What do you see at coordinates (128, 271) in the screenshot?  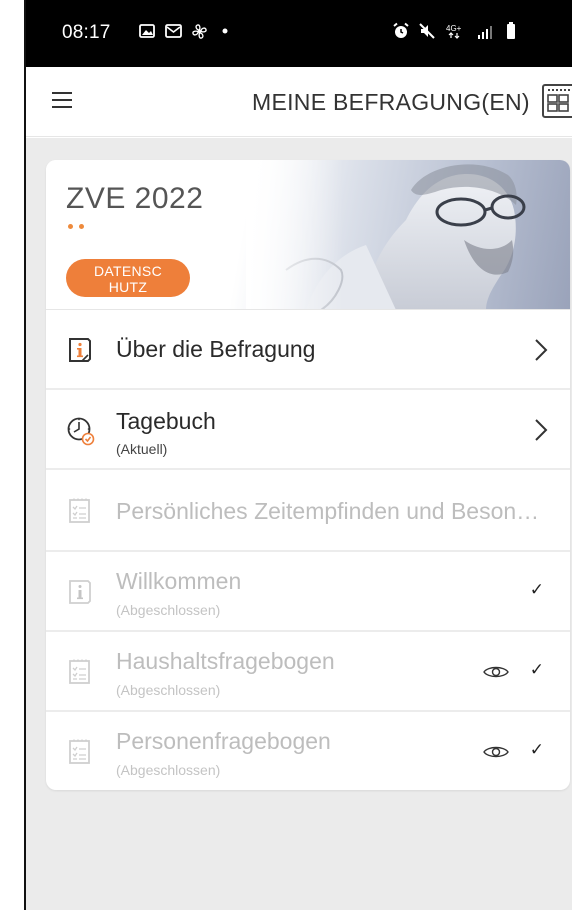 I see `privacy-badge-line1: DATENSC` at bounding box center [128, 271].